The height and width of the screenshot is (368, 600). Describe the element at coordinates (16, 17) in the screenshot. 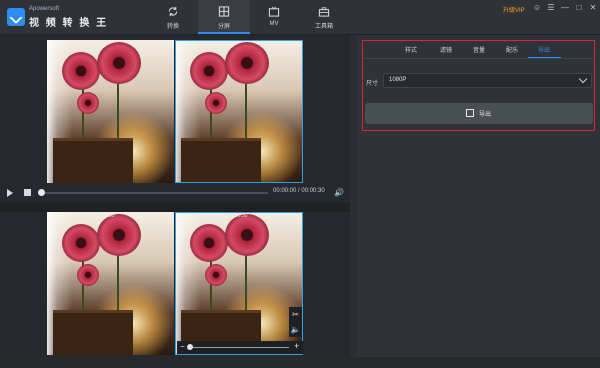

I see `app-logo` at that location.